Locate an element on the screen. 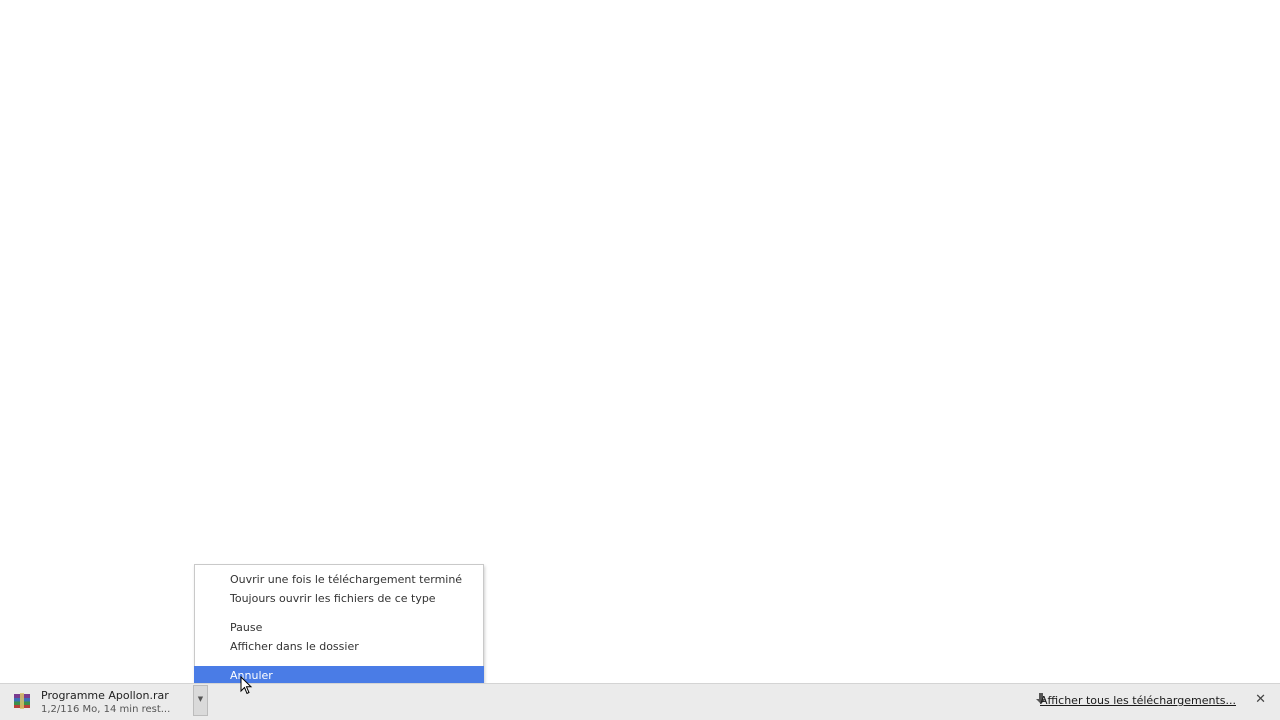 The height and width of the screenshot is (720, 1280). chevron-down-icon: ▼ is located at coordinates (200, 699).